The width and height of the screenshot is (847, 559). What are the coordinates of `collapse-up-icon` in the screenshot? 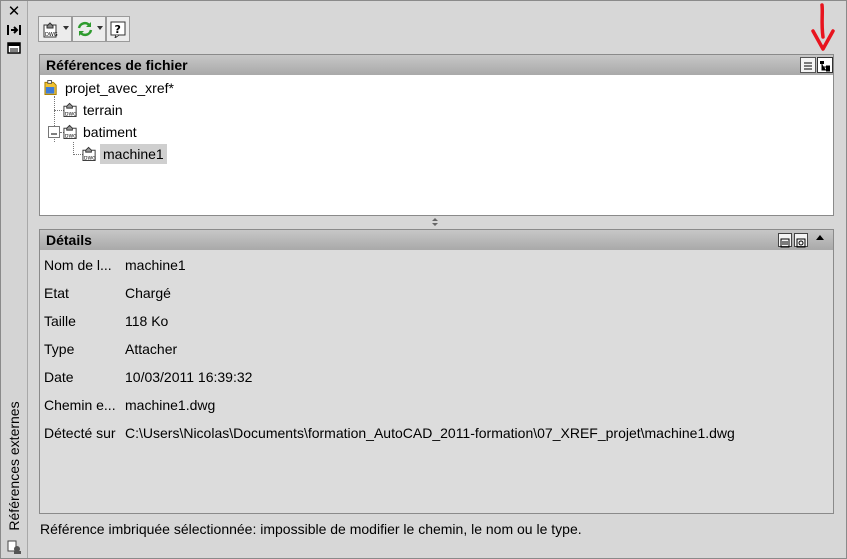 It's located at (820, 237).